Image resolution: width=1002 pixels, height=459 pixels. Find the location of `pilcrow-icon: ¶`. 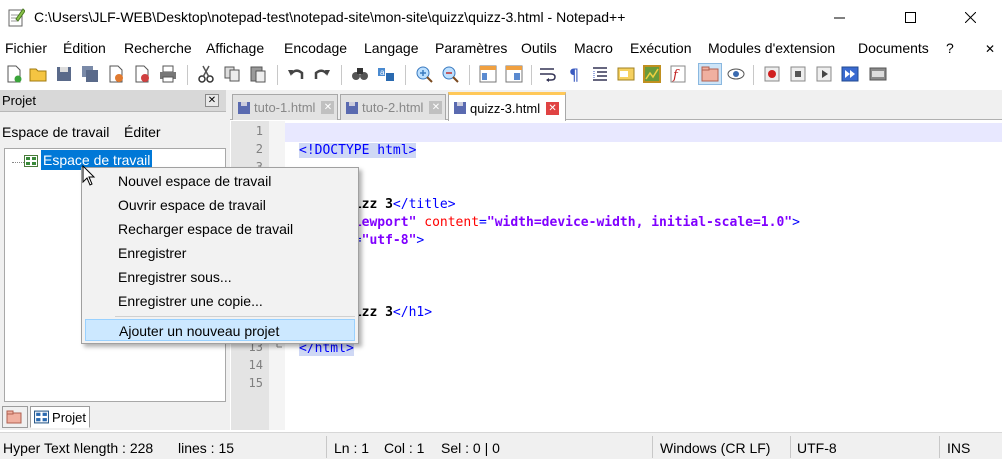

pilcrow-icon: ¶ is located at coordinates (574, 74).